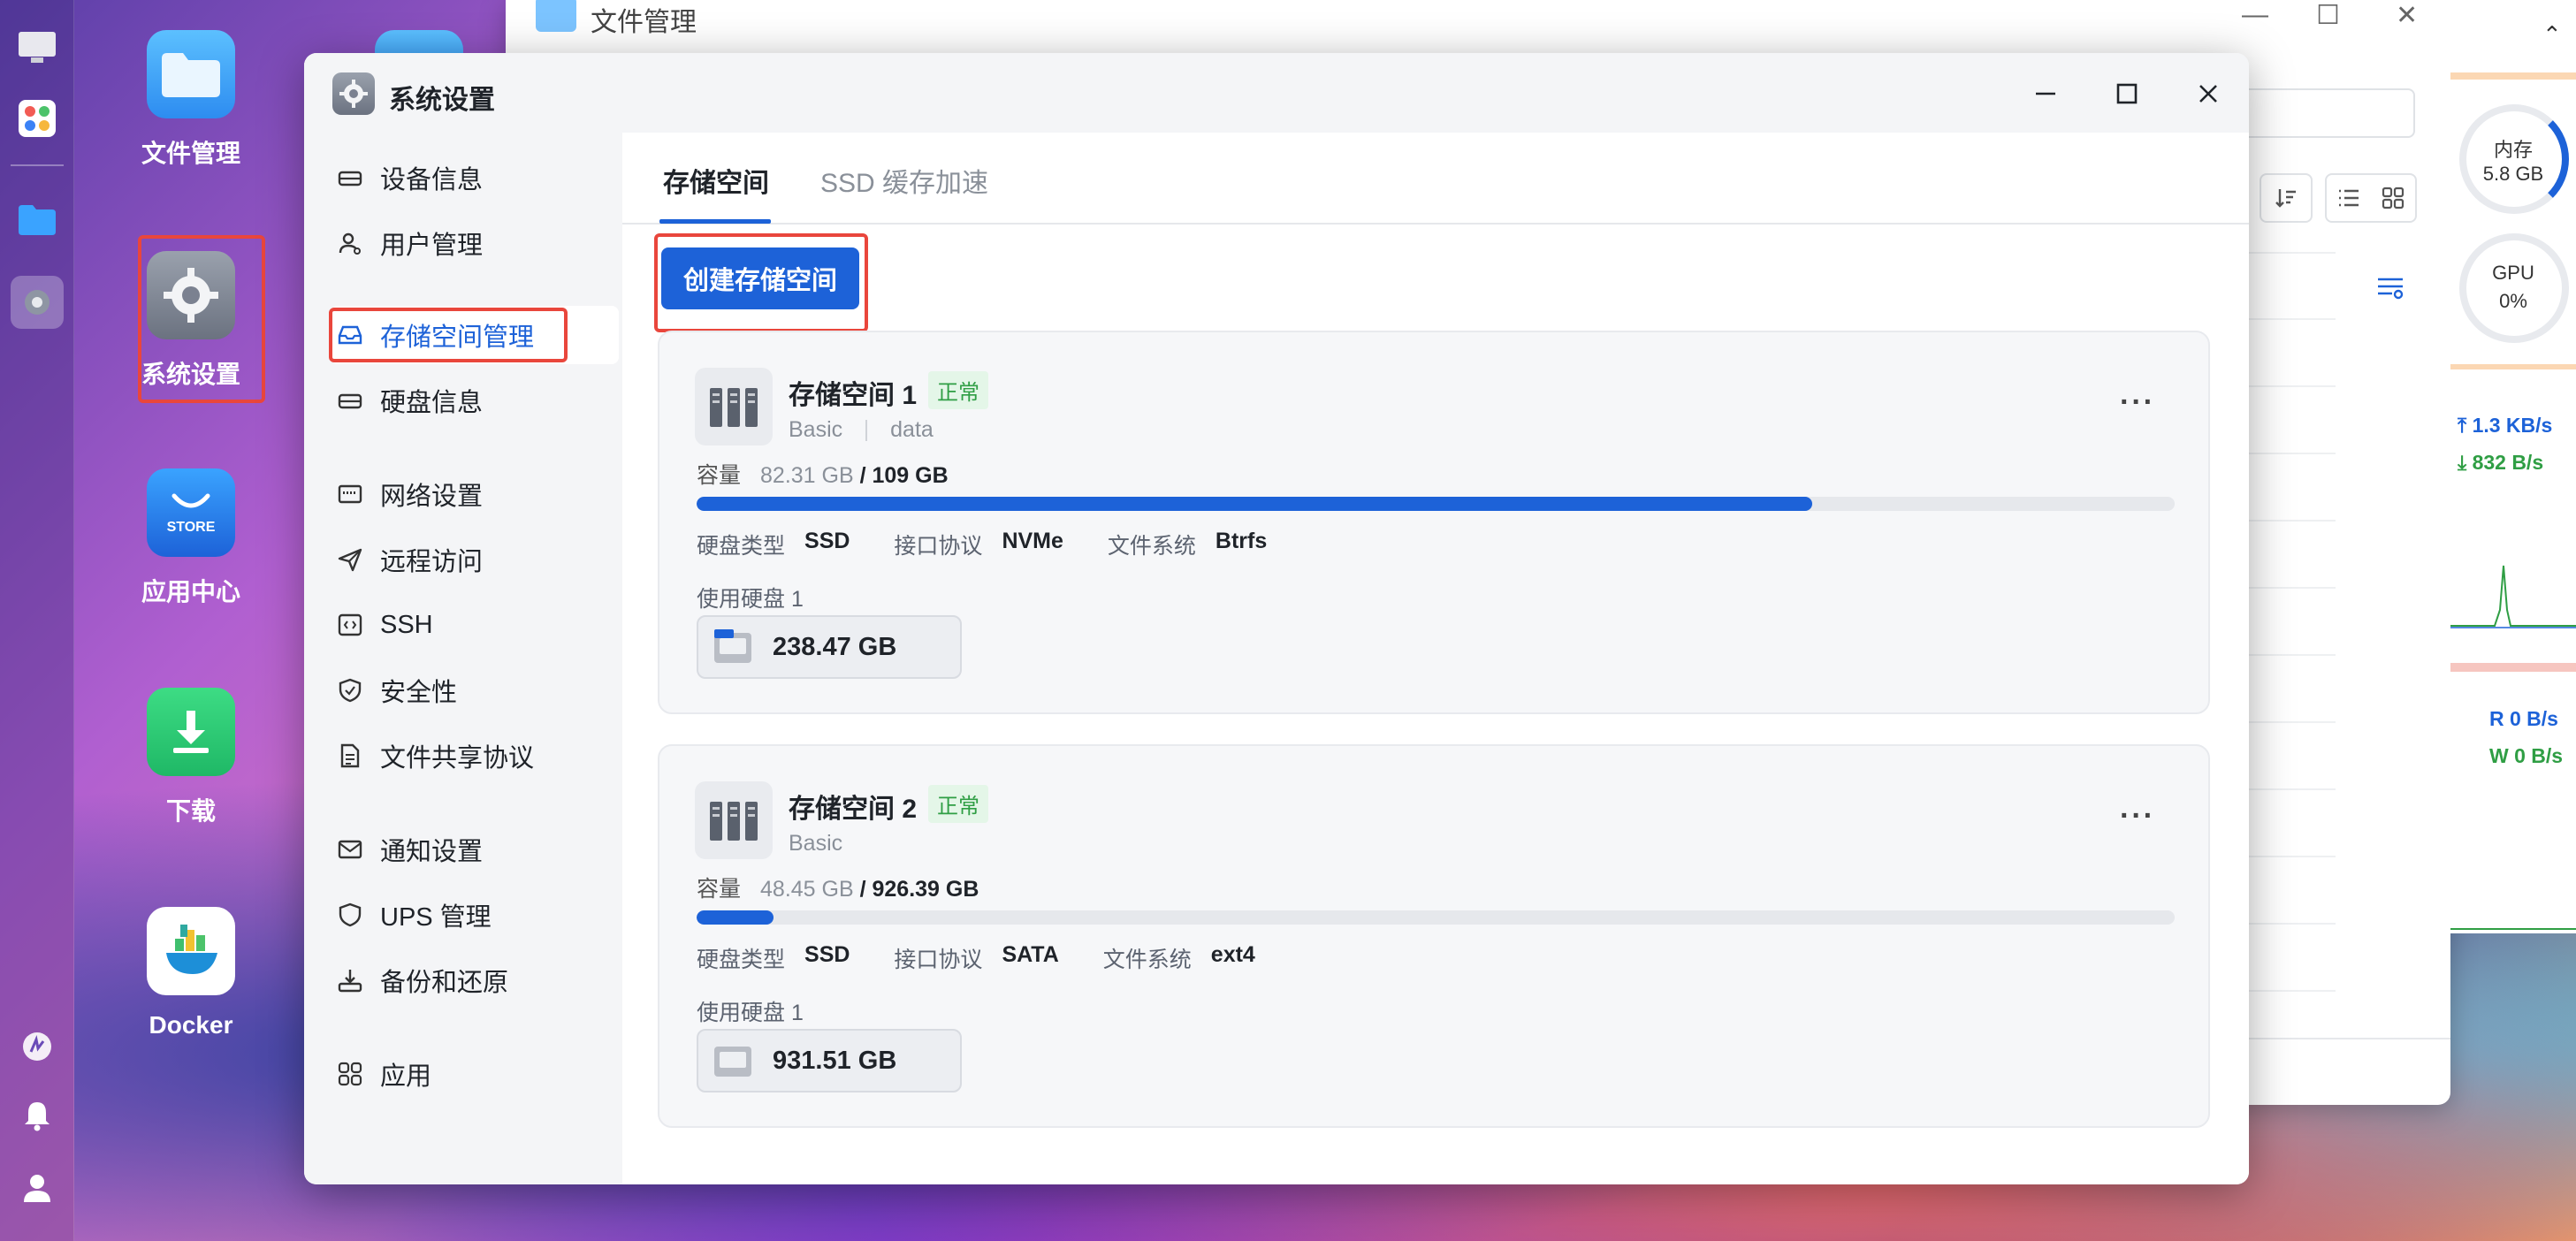  I want to click on sidebar-item-network: 网络设置, so click(475, 494).